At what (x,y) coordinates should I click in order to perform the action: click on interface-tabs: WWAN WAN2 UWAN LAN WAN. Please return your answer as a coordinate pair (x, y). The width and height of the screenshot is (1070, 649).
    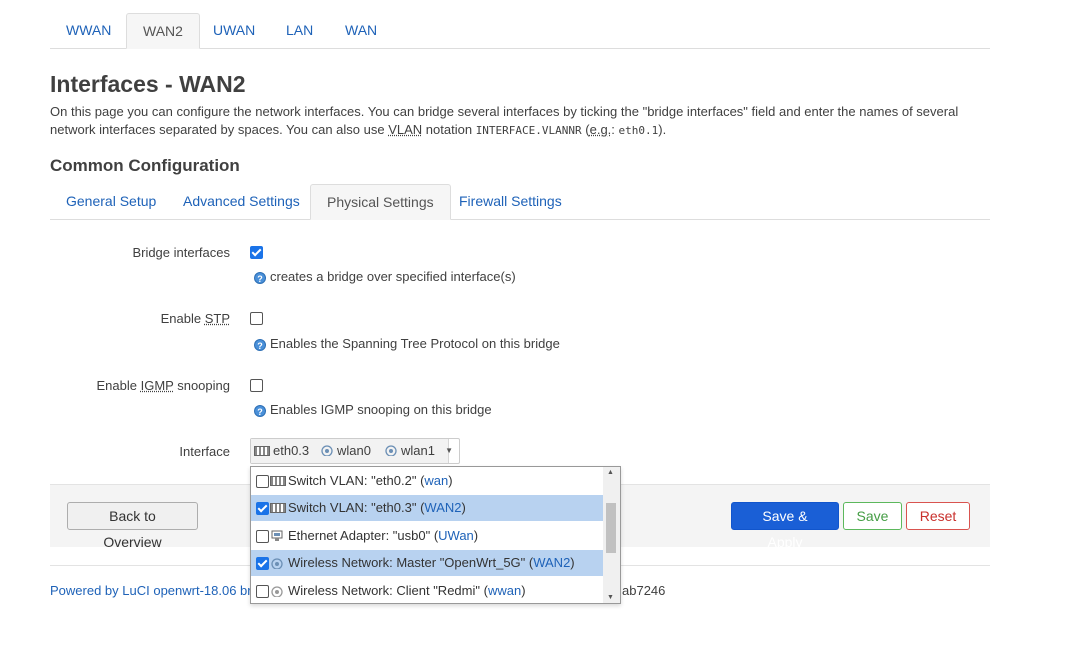
    Looking at the image, I should click on (520, 31).